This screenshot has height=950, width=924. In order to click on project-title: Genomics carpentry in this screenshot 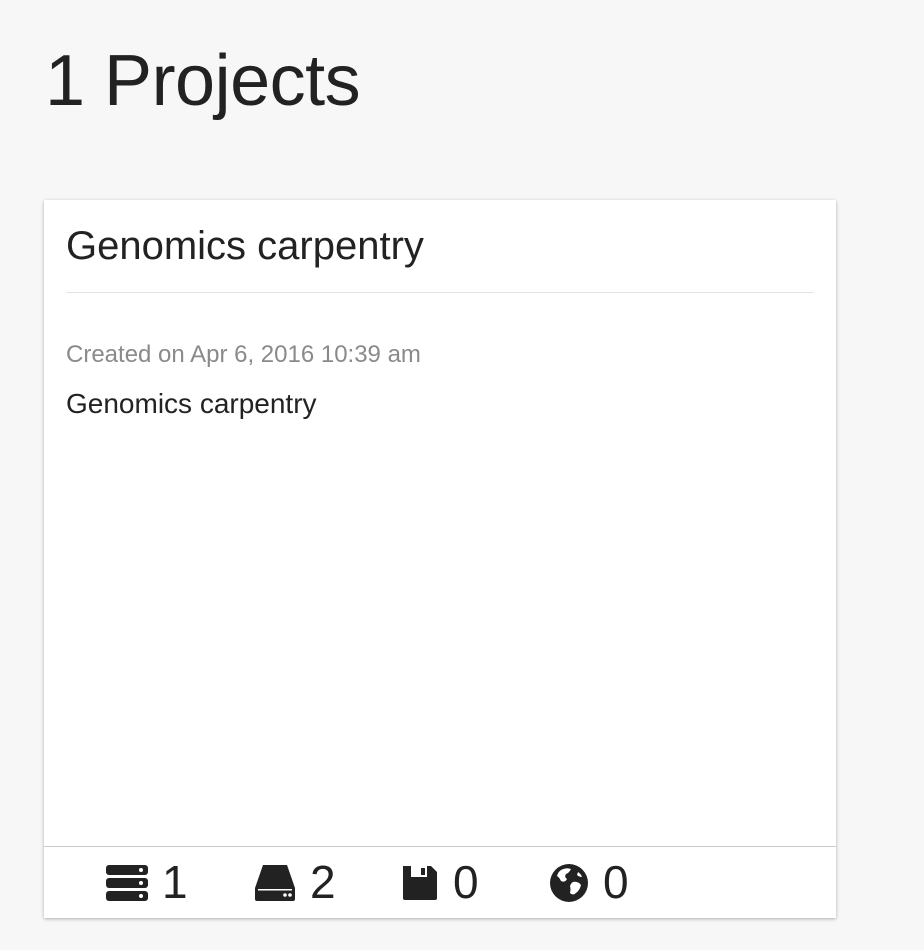, I will do `click(245, 246)`.